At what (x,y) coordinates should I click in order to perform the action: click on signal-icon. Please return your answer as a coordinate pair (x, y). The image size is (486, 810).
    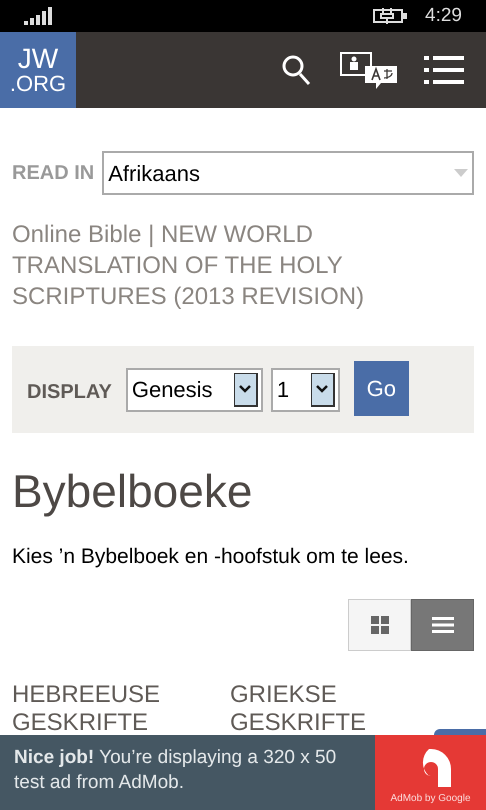
    Looking at the image, I should click on (39, 16).